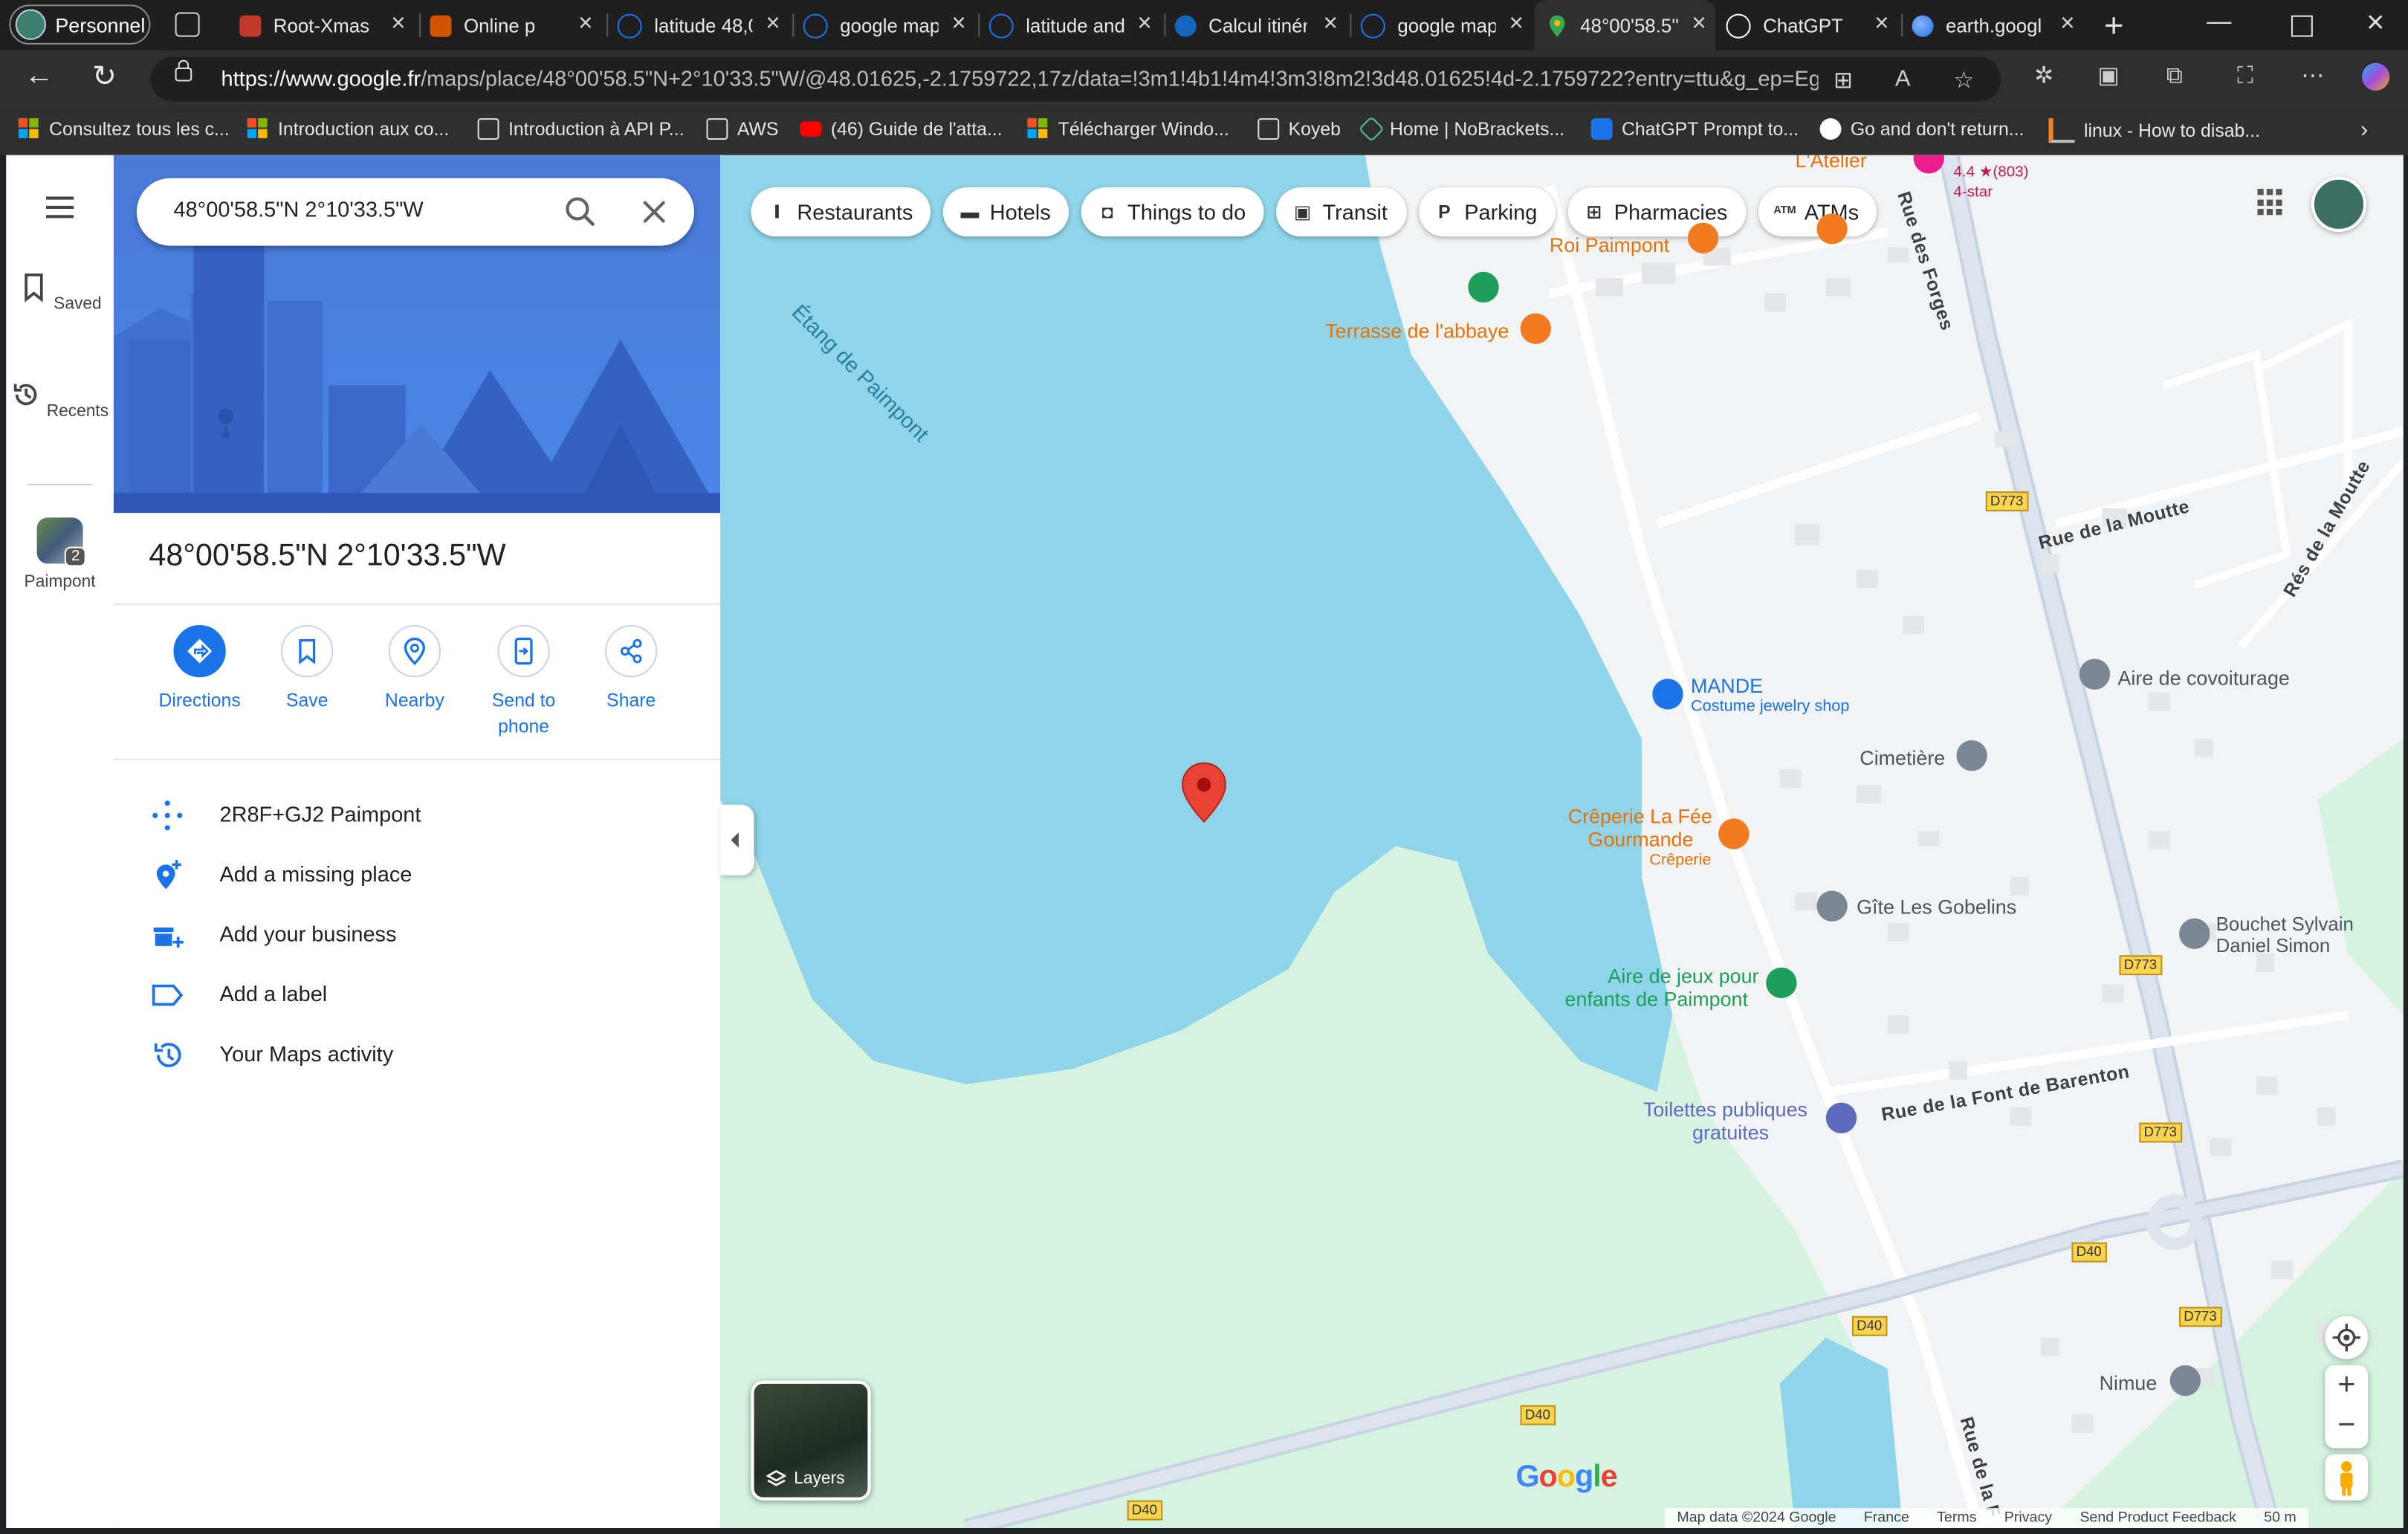  I want to click on poi-creperie-line2: Gourmande, so click(1641, 839).